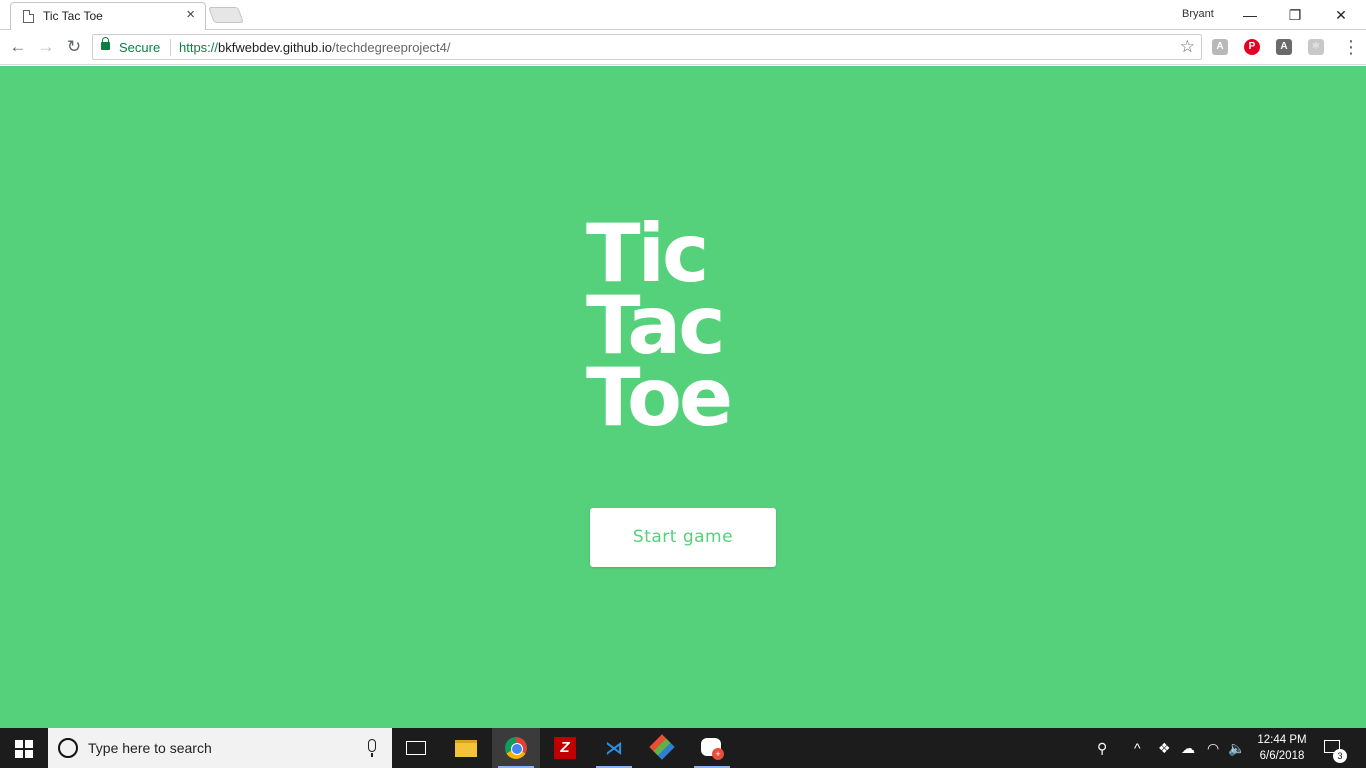  What do you see at coordinates (1220, 47) in the screenshot?
I see `angular-extension-icon: A` at bounding box center [1220, 47].